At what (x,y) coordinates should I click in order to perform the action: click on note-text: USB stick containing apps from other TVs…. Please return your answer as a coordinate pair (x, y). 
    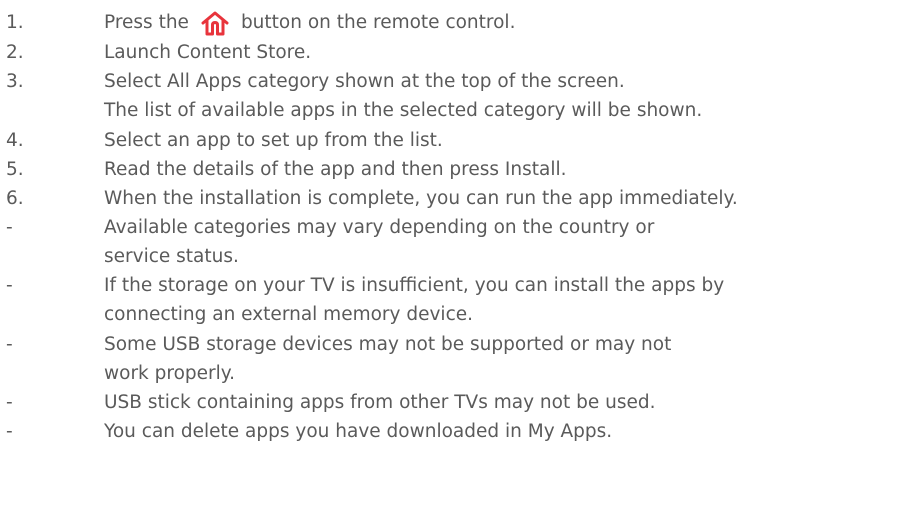
    Looking at the image, I should click on (380, 402).